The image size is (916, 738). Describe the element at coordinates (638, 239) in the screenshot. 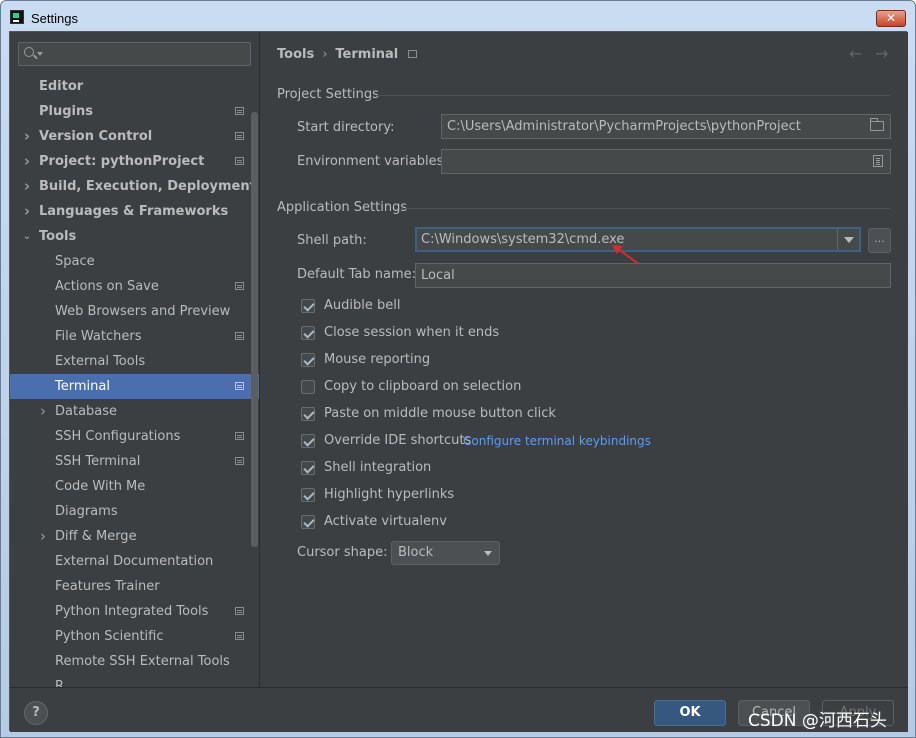

I see `shell-path-combo: C:\Windows\system32\cmd.exe` at that location.